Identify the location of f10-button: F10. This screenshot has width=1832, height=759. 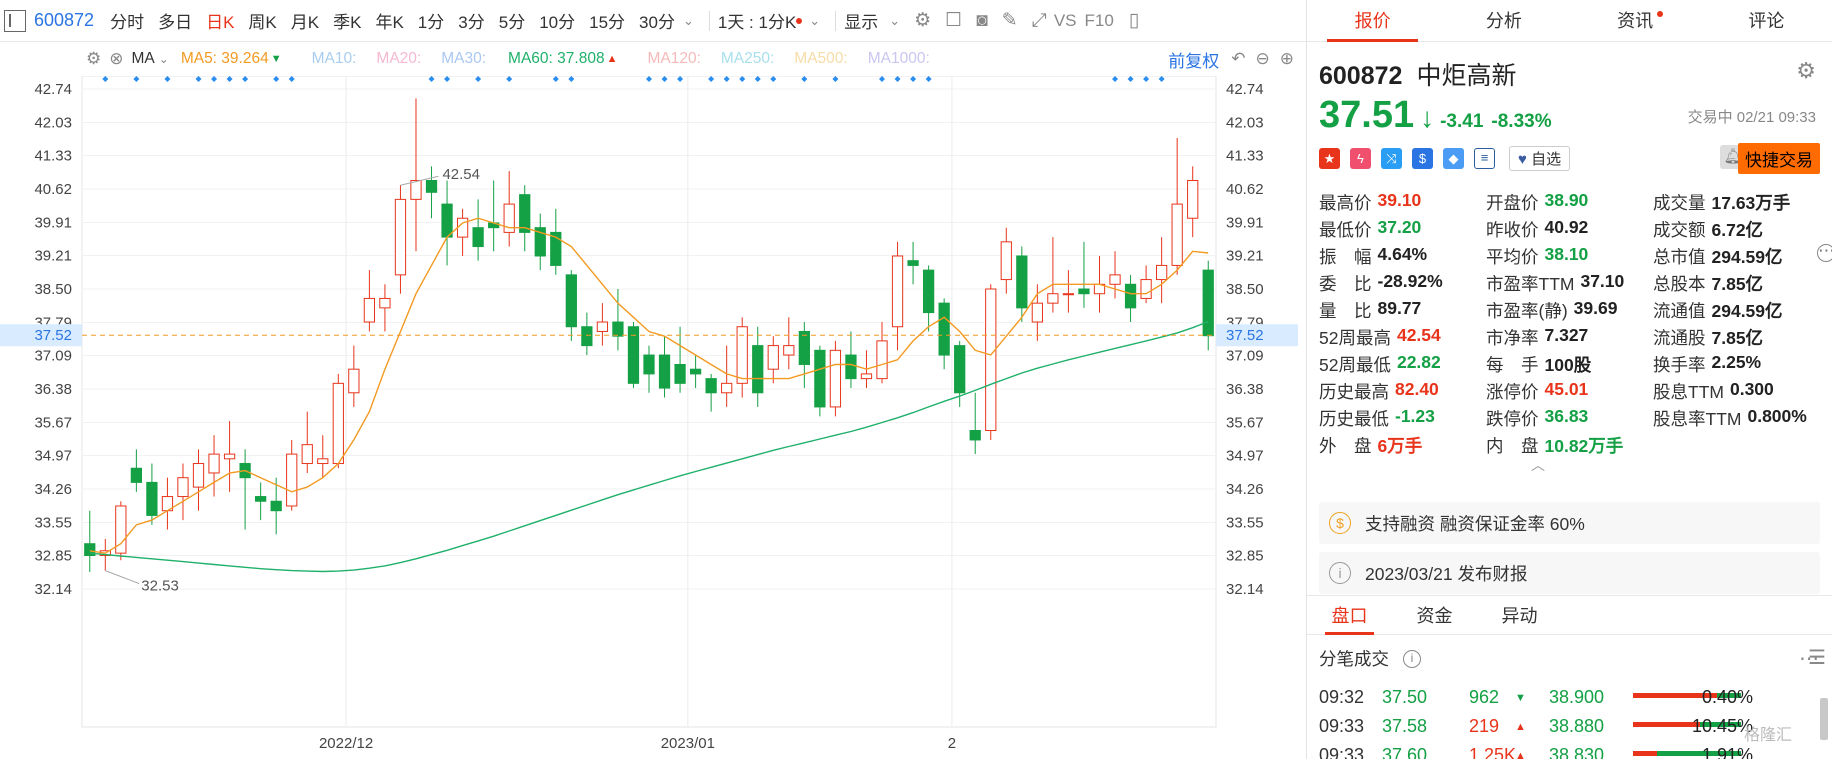
(1099, 21).